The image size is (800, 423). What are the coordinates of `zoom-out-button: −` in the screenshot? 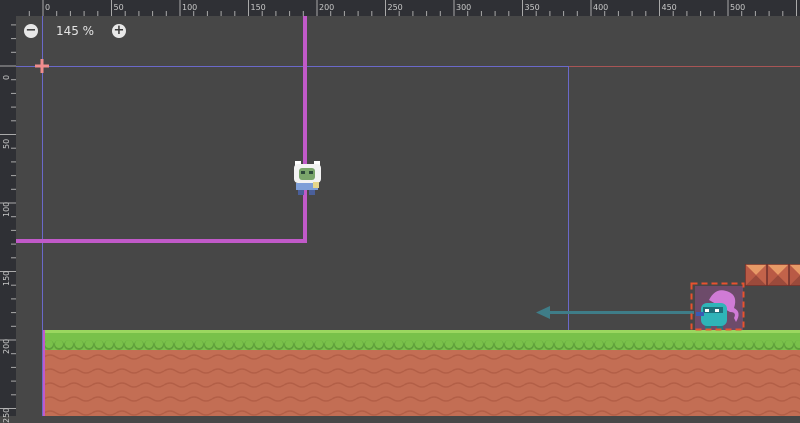 It's located at (31, 31).